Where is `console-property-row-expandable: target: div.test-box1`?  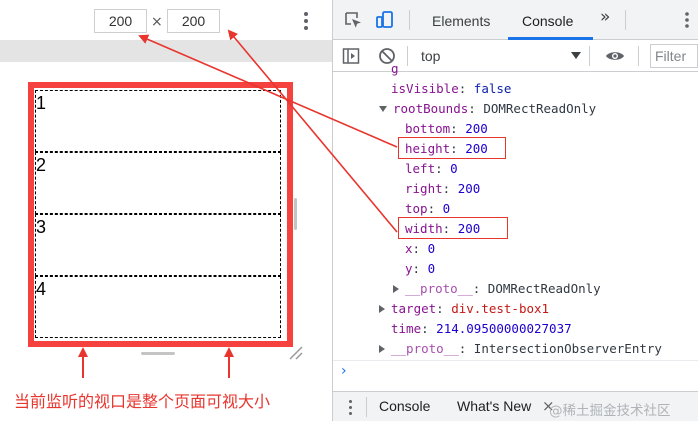 console-property-row-expandable: target: div.test-box1 is located at coordinates (464, 309).